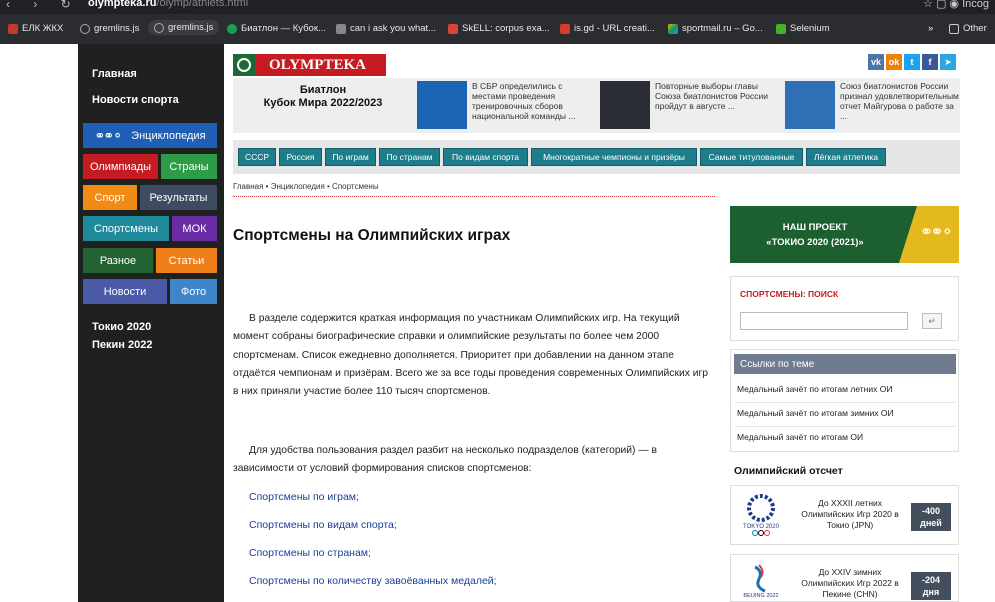 This screenshot has width=995, height=602. Describe the element at coordinates (168, 135) in the screenshot. I see `encyclopedia-label: Энциклопедия` at that location.